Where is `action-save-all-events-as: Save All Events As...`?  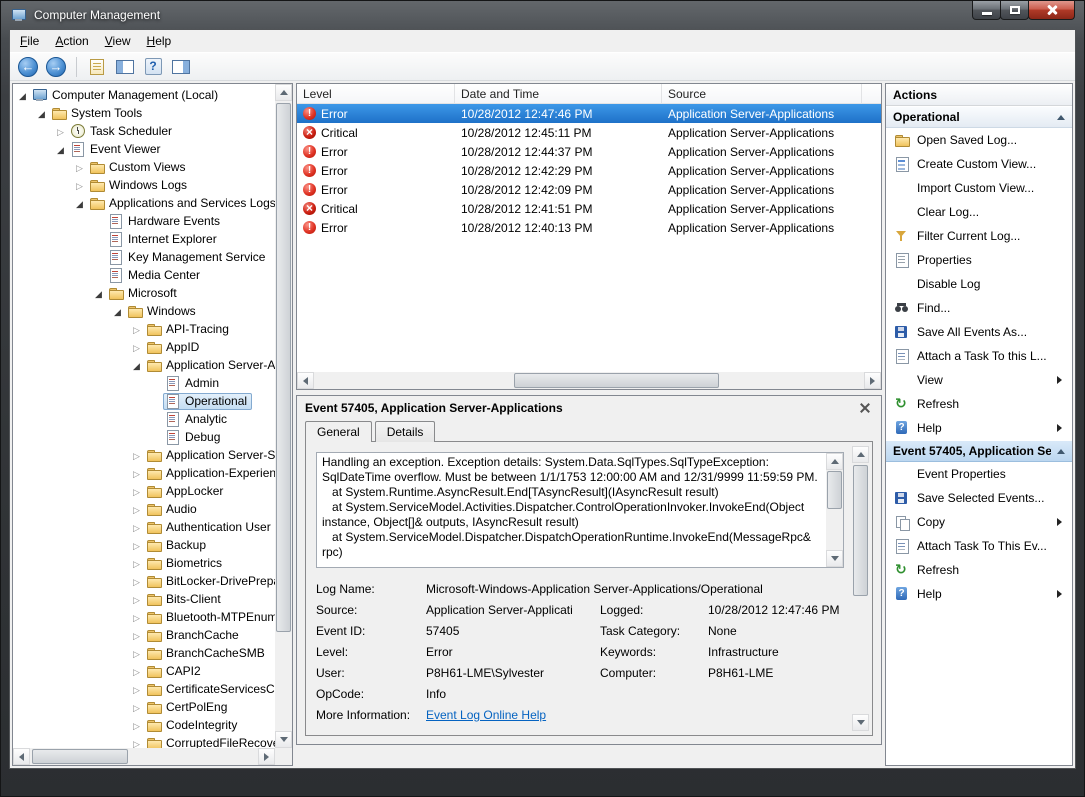
action-save-all-events-as: Save All Events As... is located at coordinates (979, 332).